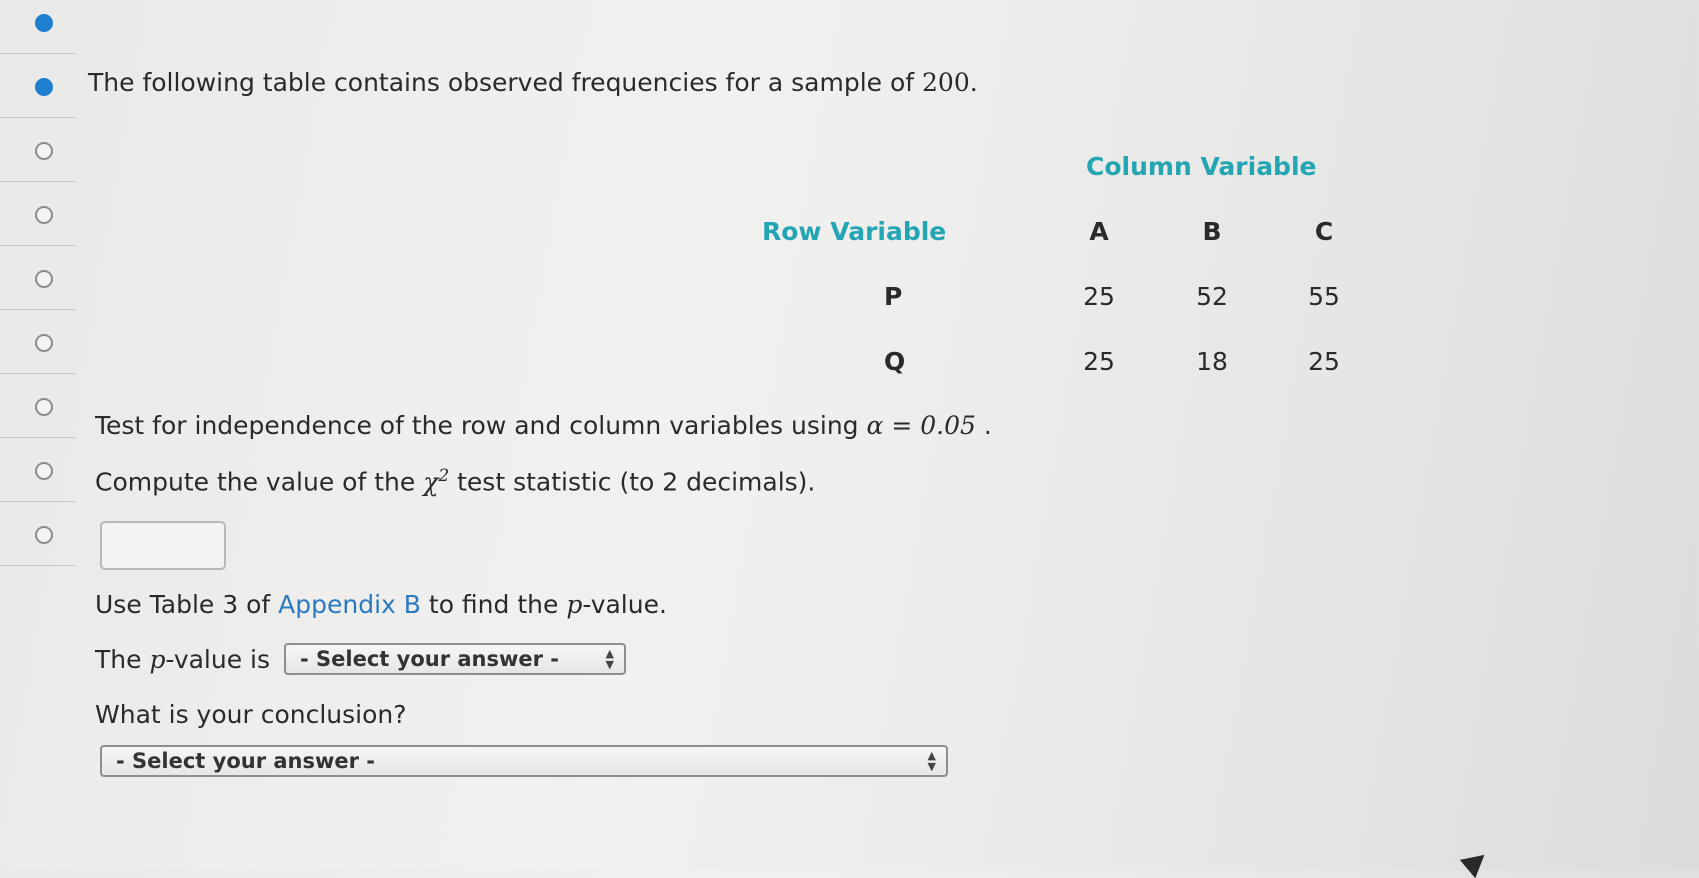 This screenshot has height=878, width=1699. What do you see at coordinates (1099, 231) in the screenshot?
I see `column-header-a: A` at bounding box center [1099, 231].